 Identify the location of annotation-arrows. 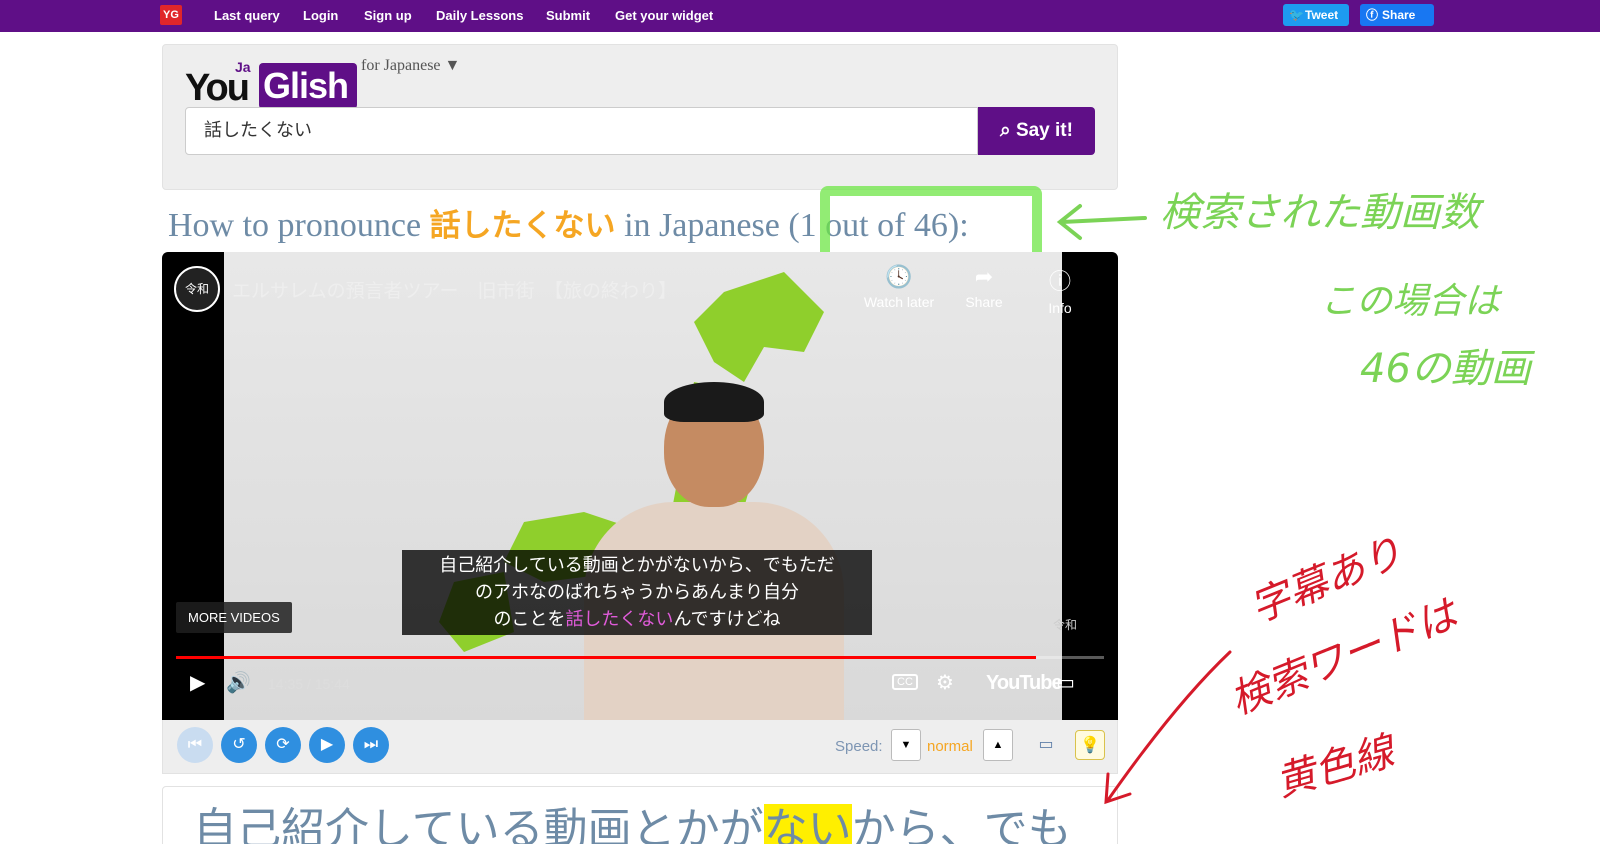
(1144, 504).